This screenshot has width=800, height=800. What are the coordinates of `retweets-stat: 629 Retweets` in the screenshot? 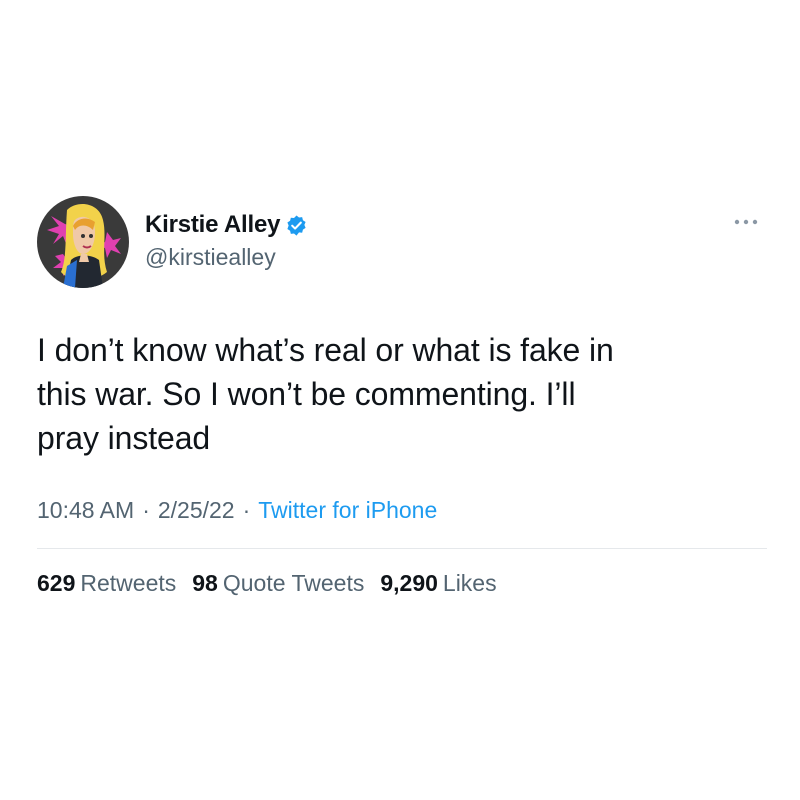 It's located at (106, 583).